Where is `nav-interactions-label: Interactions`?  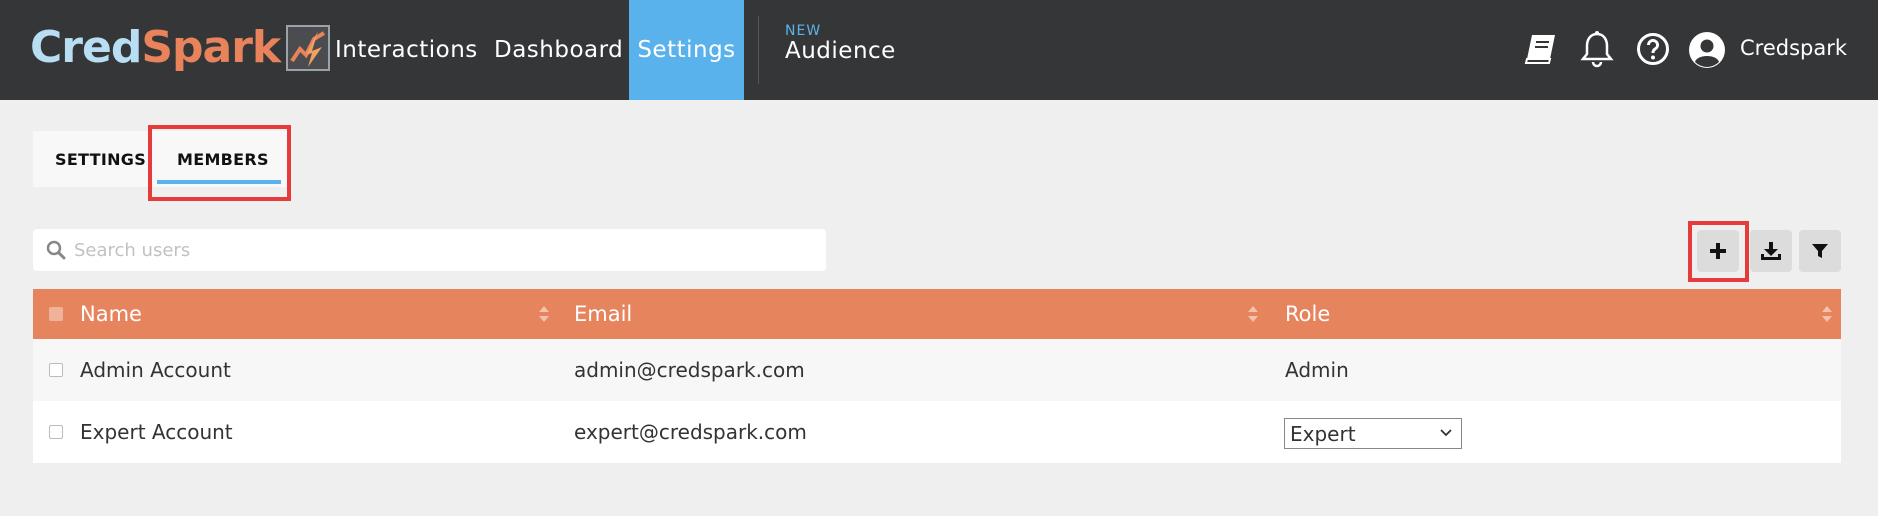
nav-interactions-label: Interactions is located at coordinates (406, 50).